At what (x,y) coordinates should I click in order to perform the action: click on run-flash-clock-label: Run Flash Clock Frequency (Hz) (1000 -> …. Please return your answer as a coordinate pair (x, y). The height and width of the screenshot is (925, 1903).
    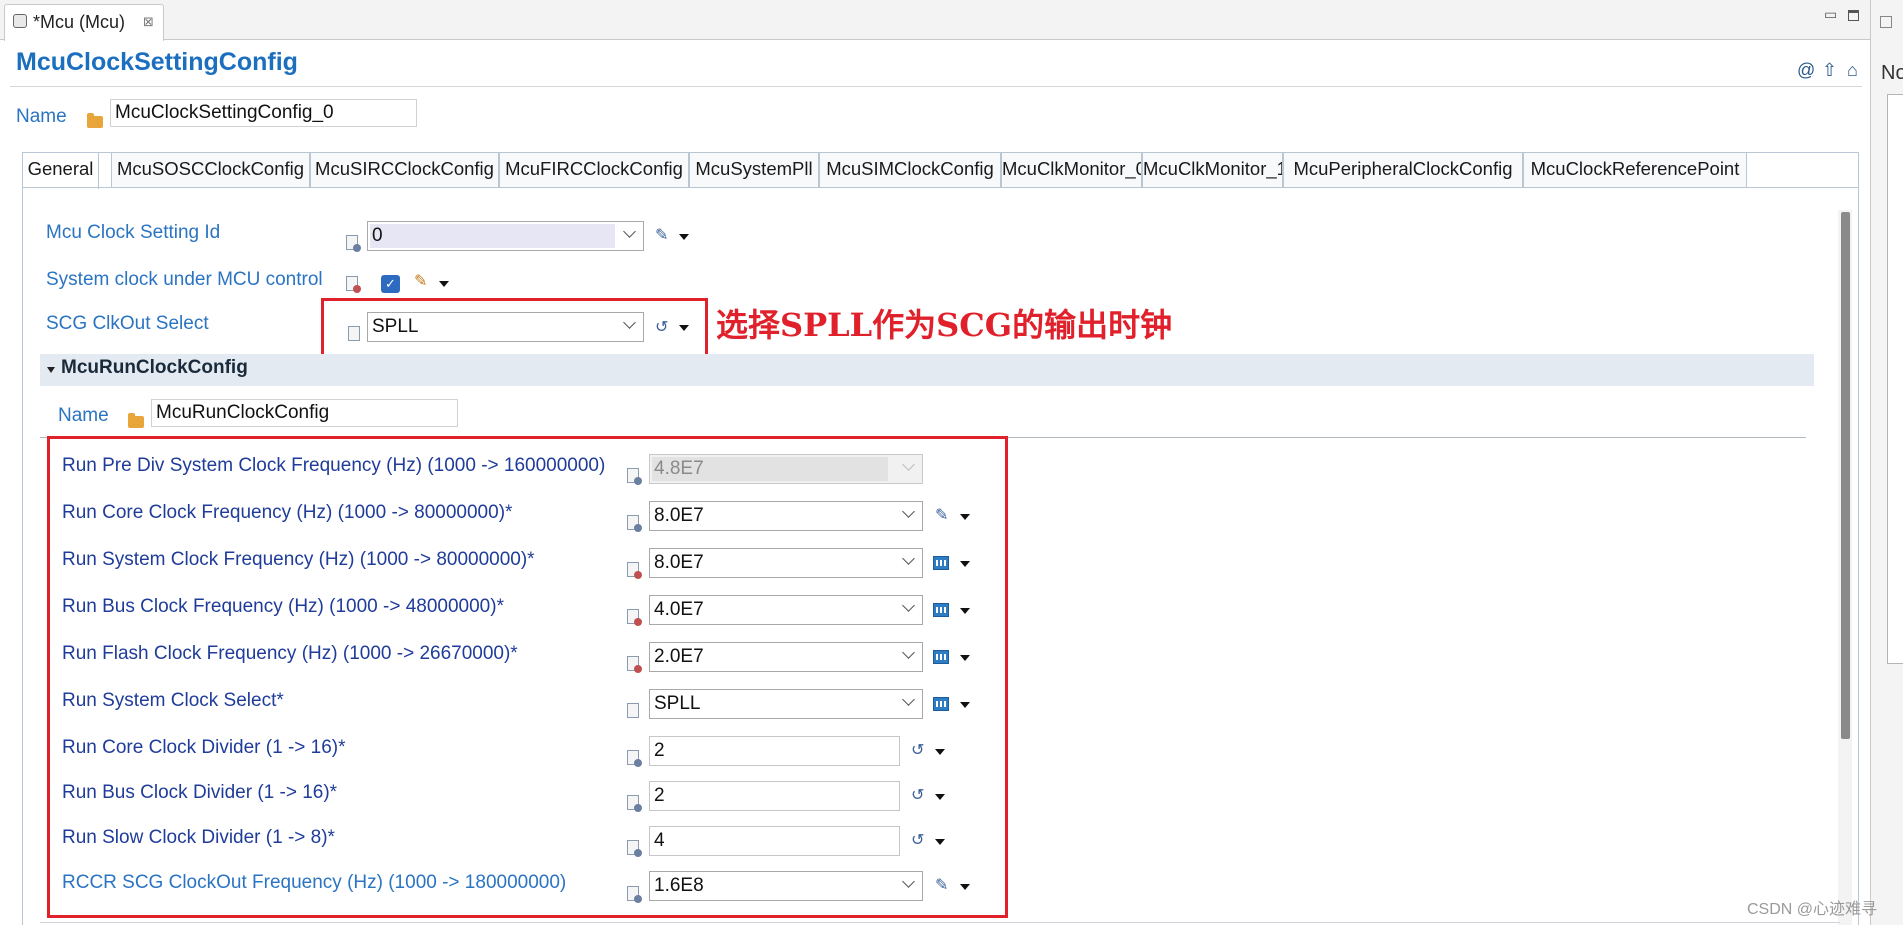
    Looking at the image, I should click on (290, 653).